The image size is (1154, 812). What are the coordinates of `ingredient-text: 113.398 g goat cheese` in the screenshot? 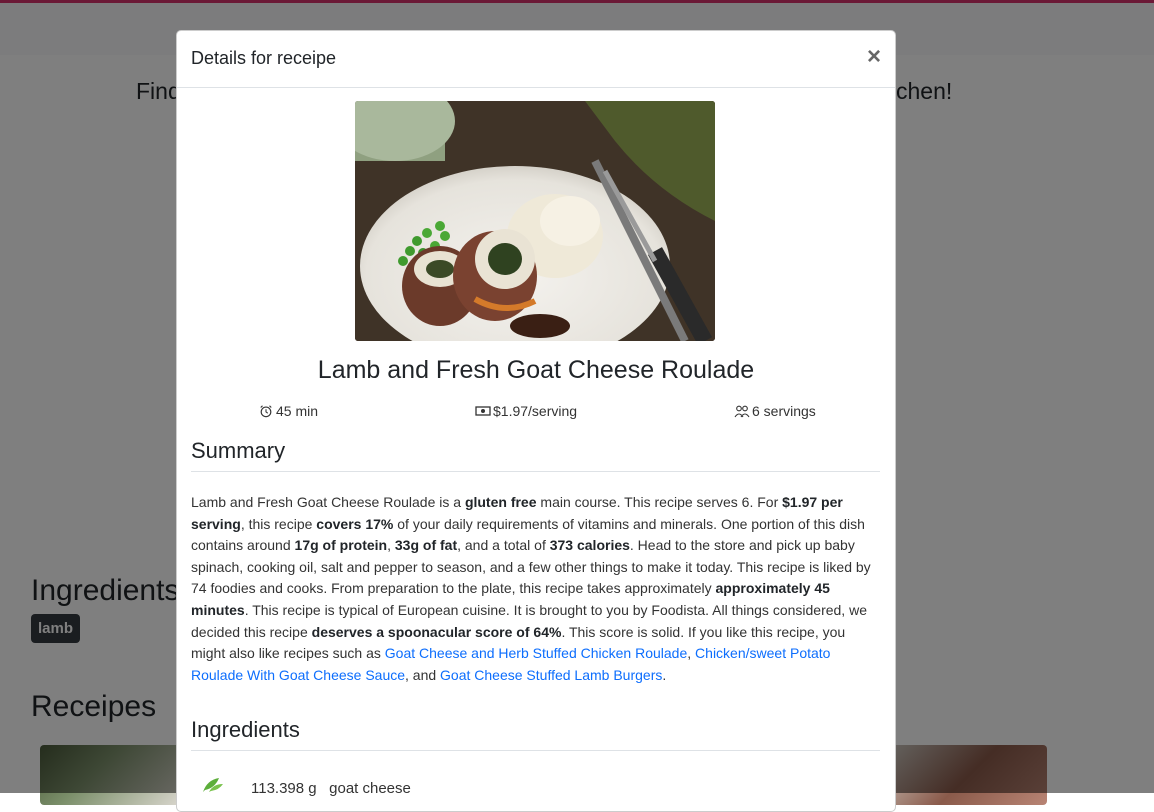 It's located at (331, 788).